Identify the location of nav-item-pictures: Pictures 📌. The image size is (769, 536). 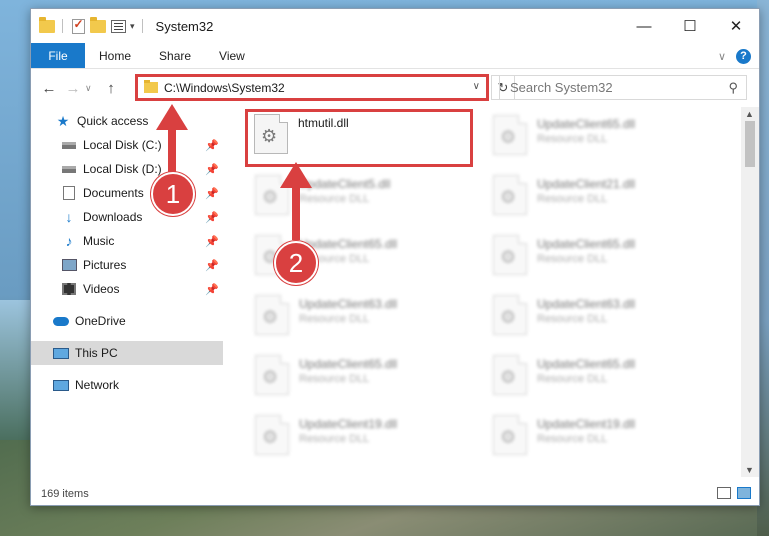
(127, 265).